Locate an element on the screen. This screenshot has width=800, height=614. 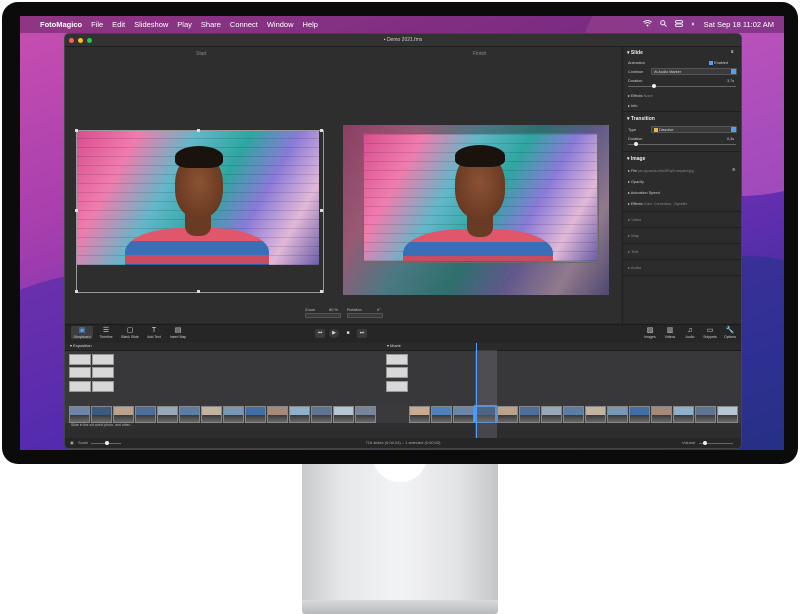
menu-file: File is located at coordinates (97, 24).